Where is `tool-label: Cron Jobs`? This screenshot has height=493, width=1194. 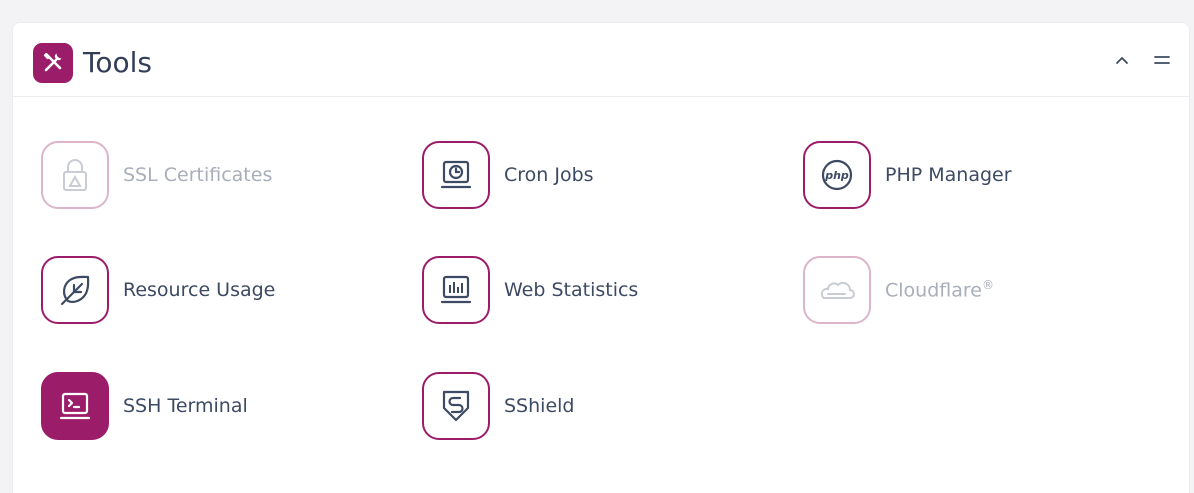
tool-label: Cron Jobs is located at coordinates (549, 175).